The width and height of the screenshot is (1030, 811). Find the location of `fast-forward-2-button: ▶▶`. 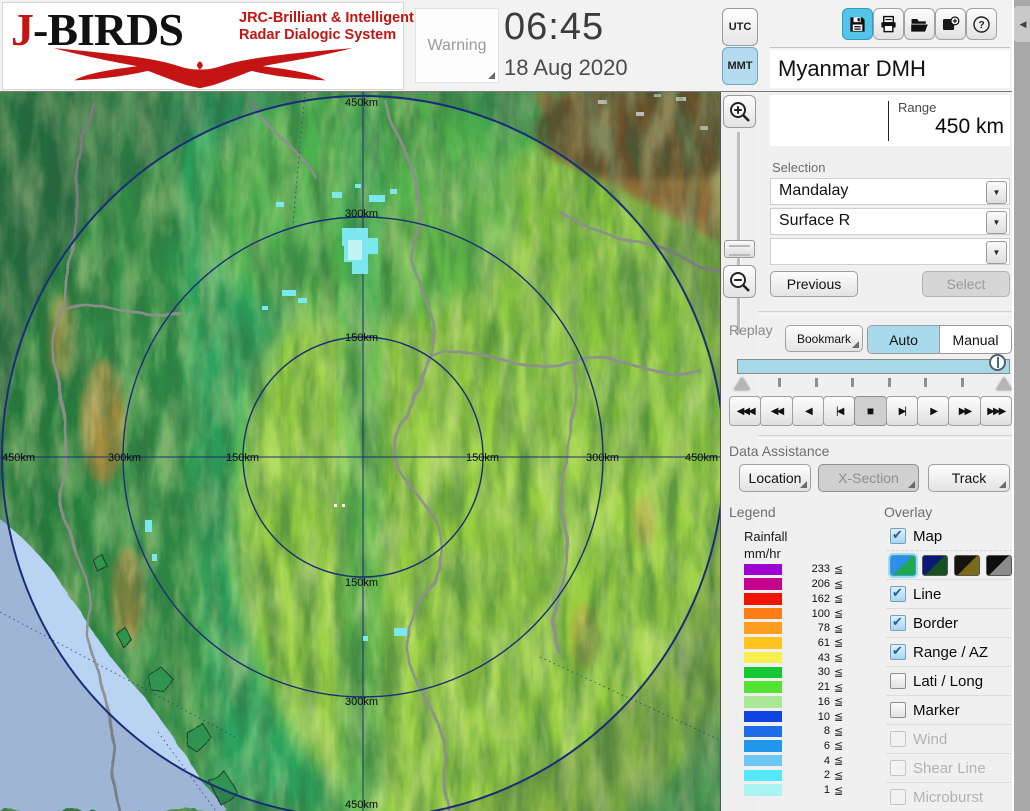

fast-forward-2-button: ▶▶ is located at coordinates (964, 411).